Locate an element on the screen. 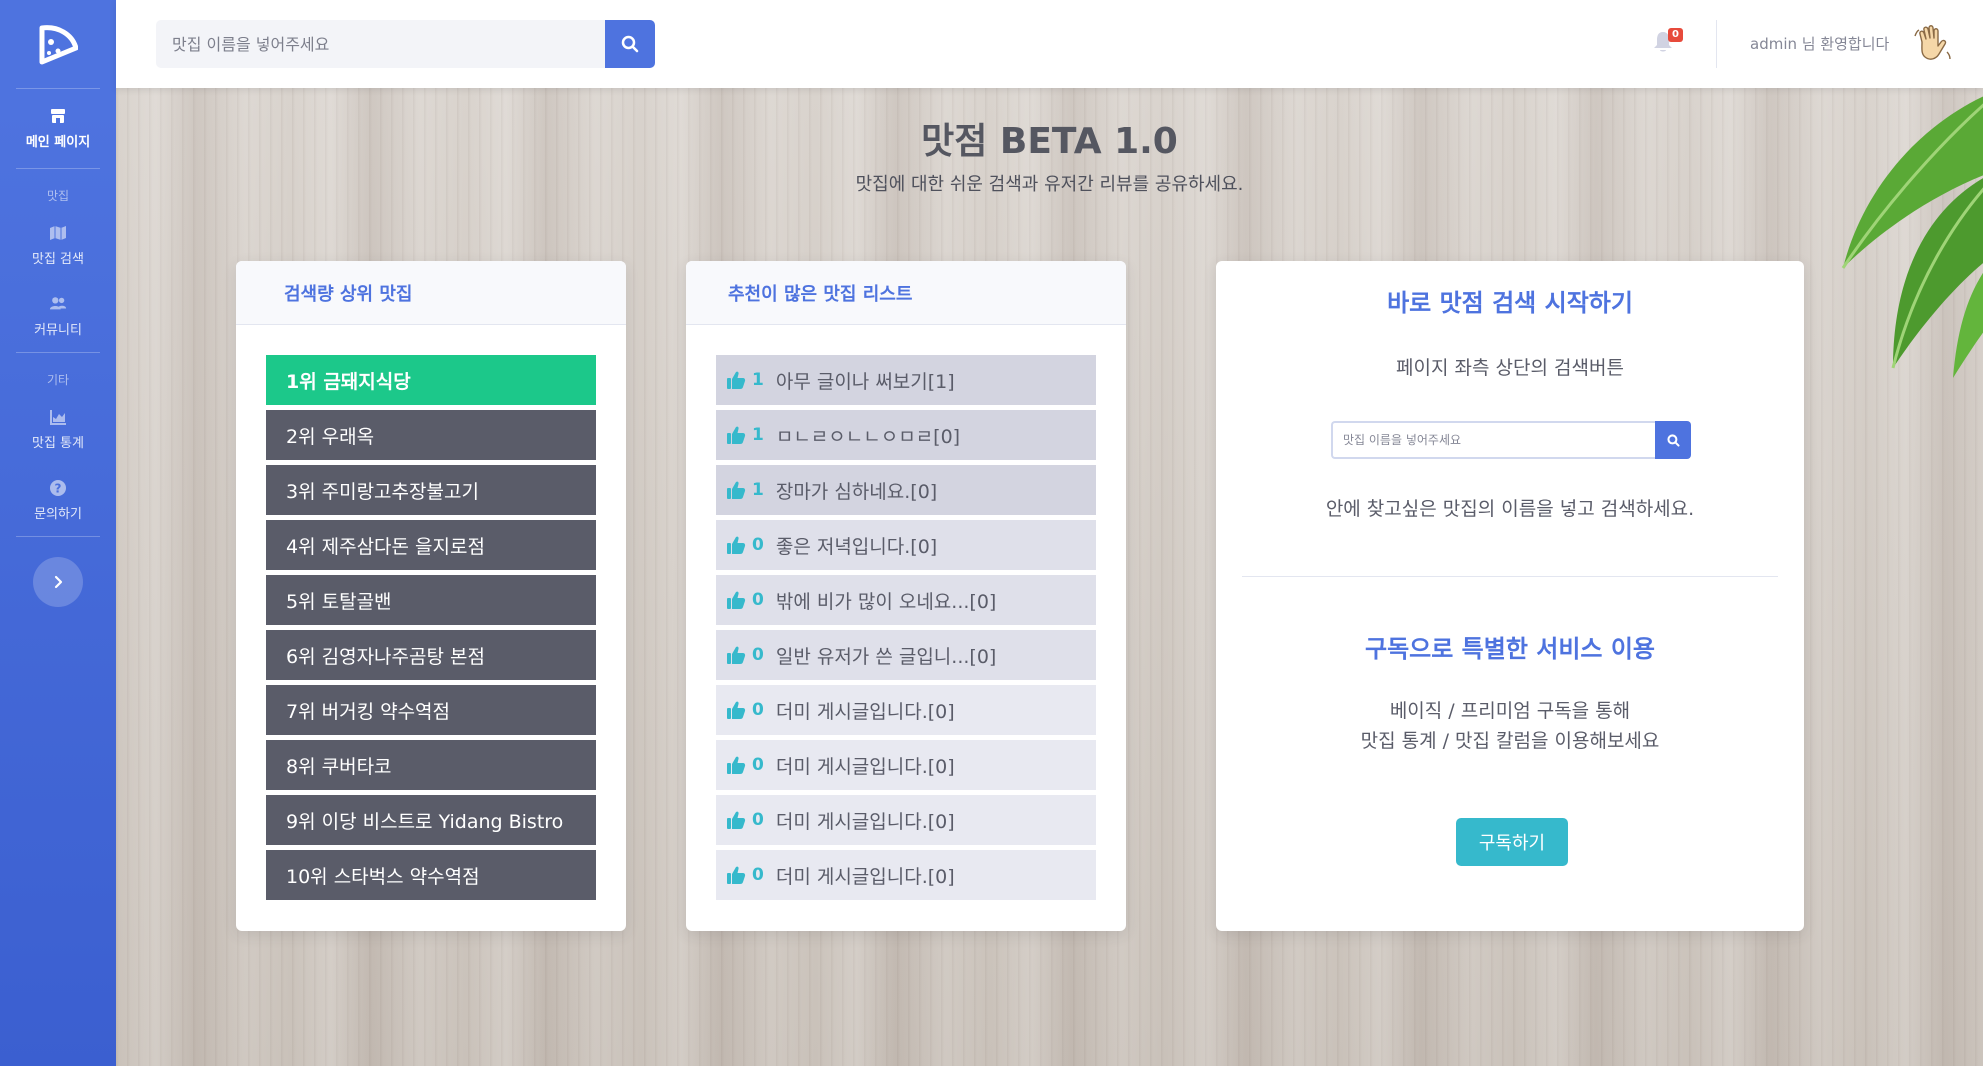 The width and height of the screenshot is (1983, 1066). sidebar-item-statistics: 맛집 통계 is located at coordinates (58, 429).